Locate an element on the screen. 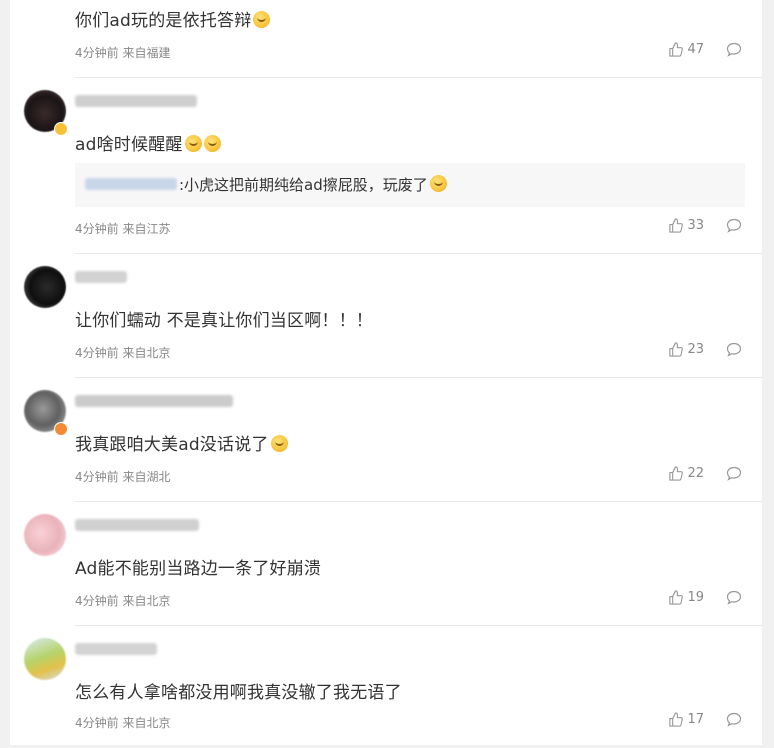 This screenshot has width=774, height=748. like-button: 23 is located at coordinates (686, 349).